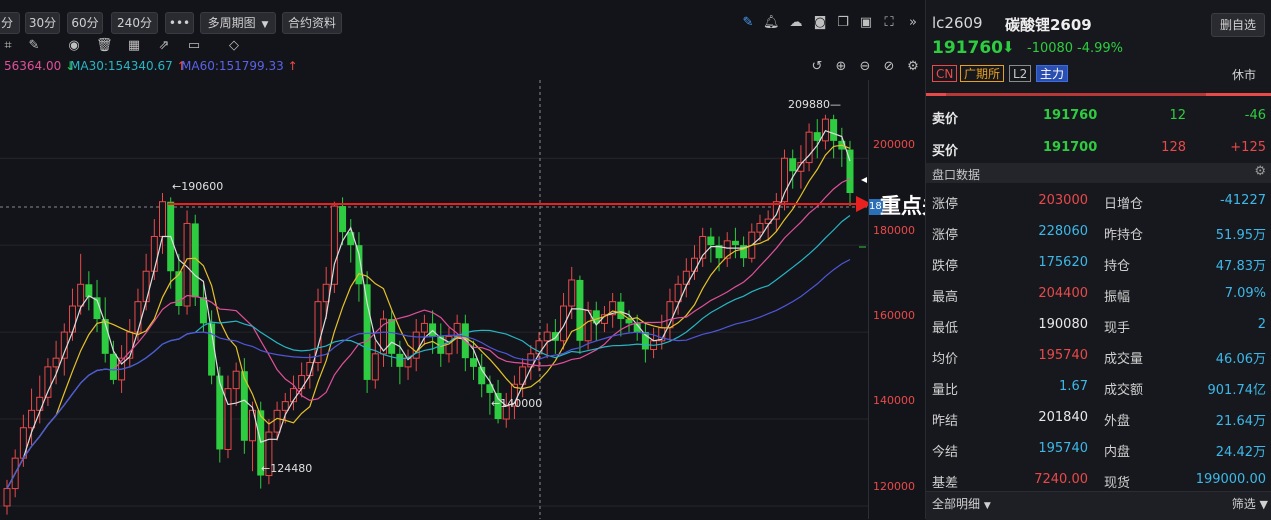 This screenshot has height=520, width=1271. Describe the element at coordinates (945, 266) in the screenshot. I see `stat-label: 跌停` at that location.